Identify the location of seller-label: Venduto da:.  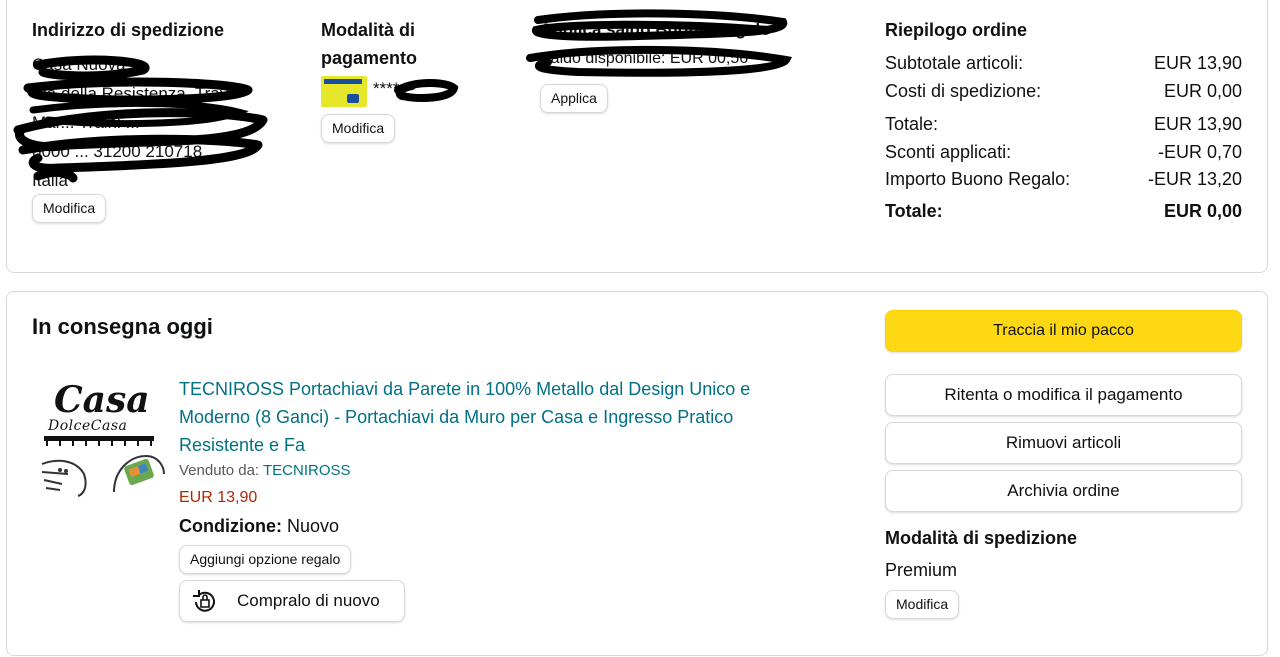
(219, 470).